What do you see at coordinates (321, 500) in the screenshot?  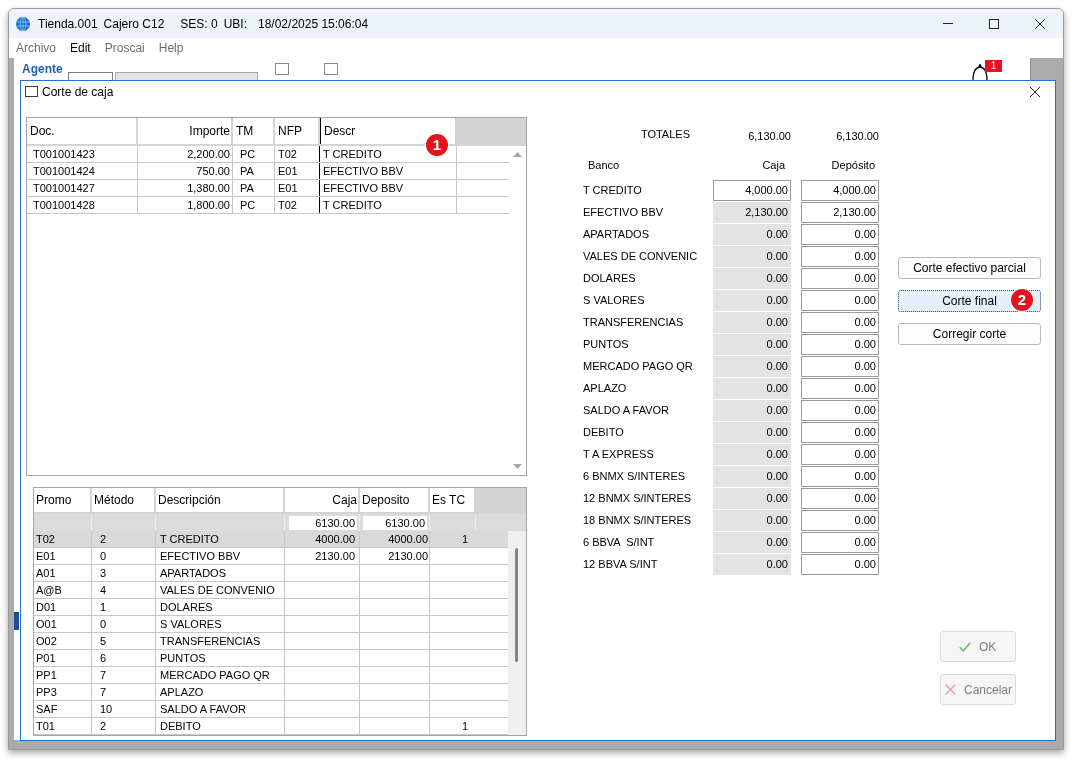 I see `column-header: Caja` at bounding box center [321, 500].